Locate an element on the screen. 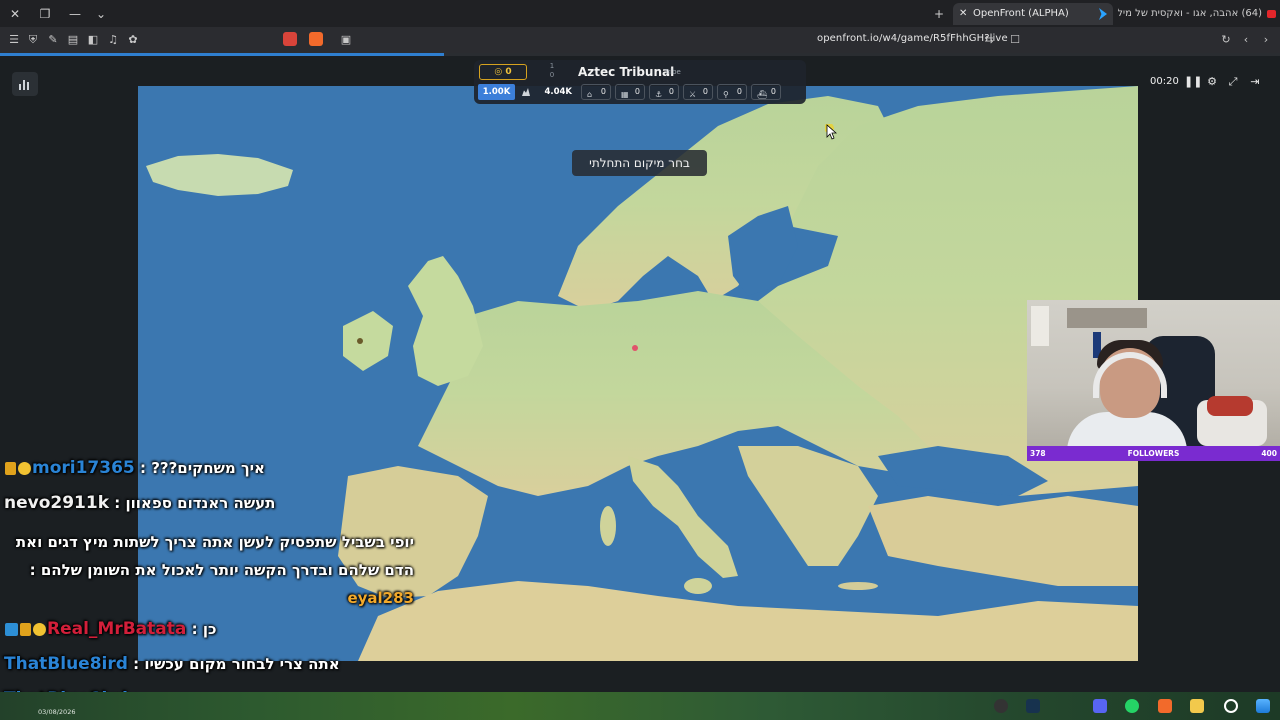 The height and width of the screenshot is (720, 1280). menu-icon: ☰ is located at coordinates (14, 40).